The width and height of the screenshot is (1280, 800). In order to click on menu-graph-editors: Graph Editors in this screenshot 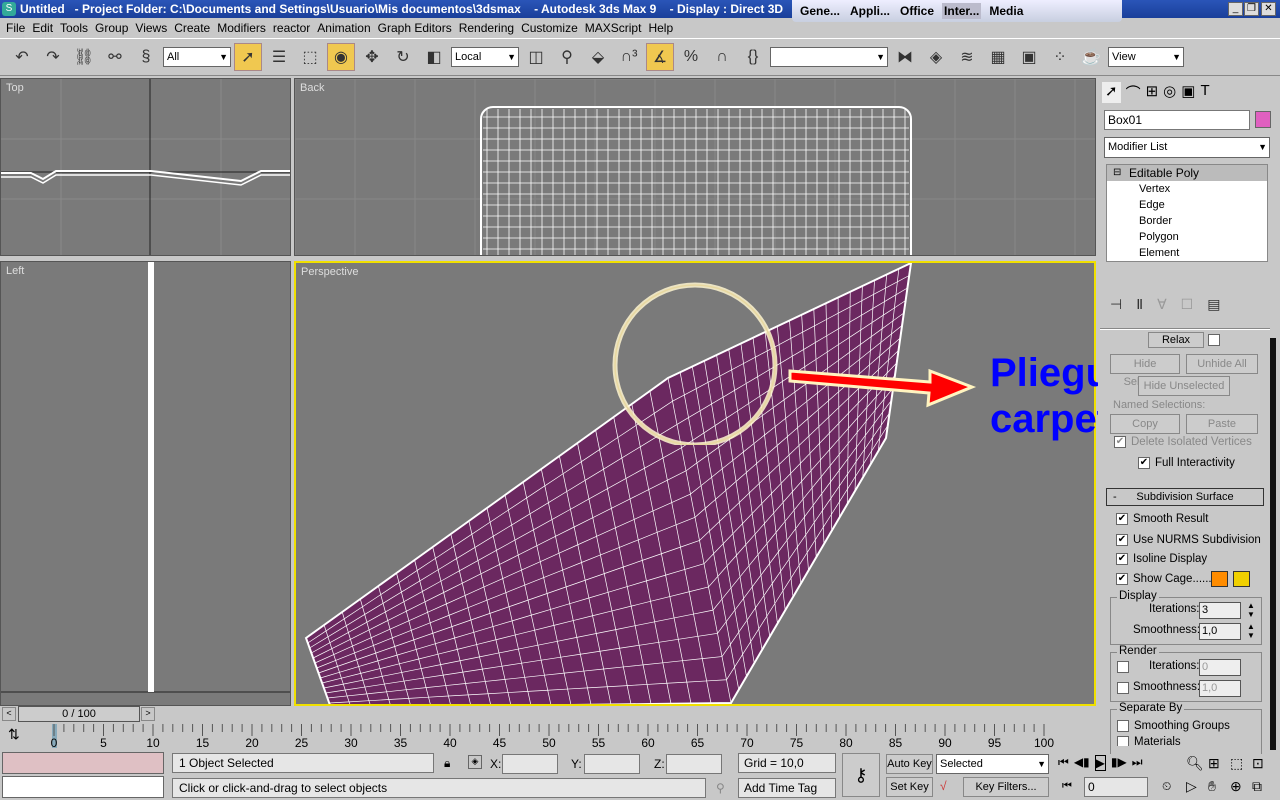, I will do `click(416, 28)`.